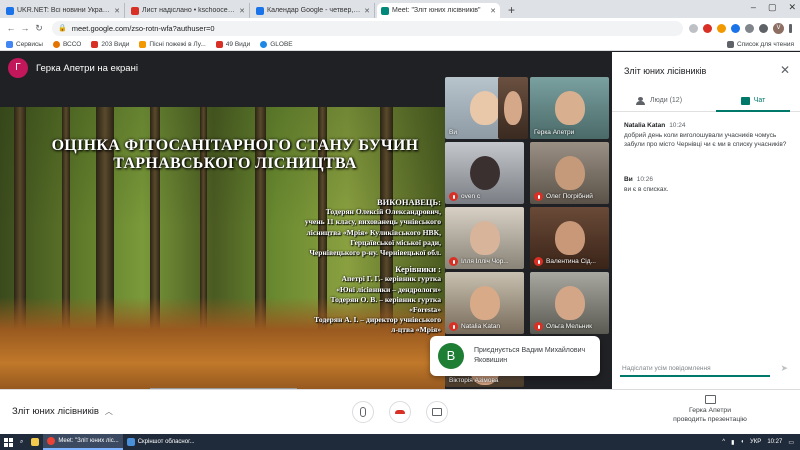 This screenshot has height=450, width=800. I want to click on windows-start-button, so click(8, 442).